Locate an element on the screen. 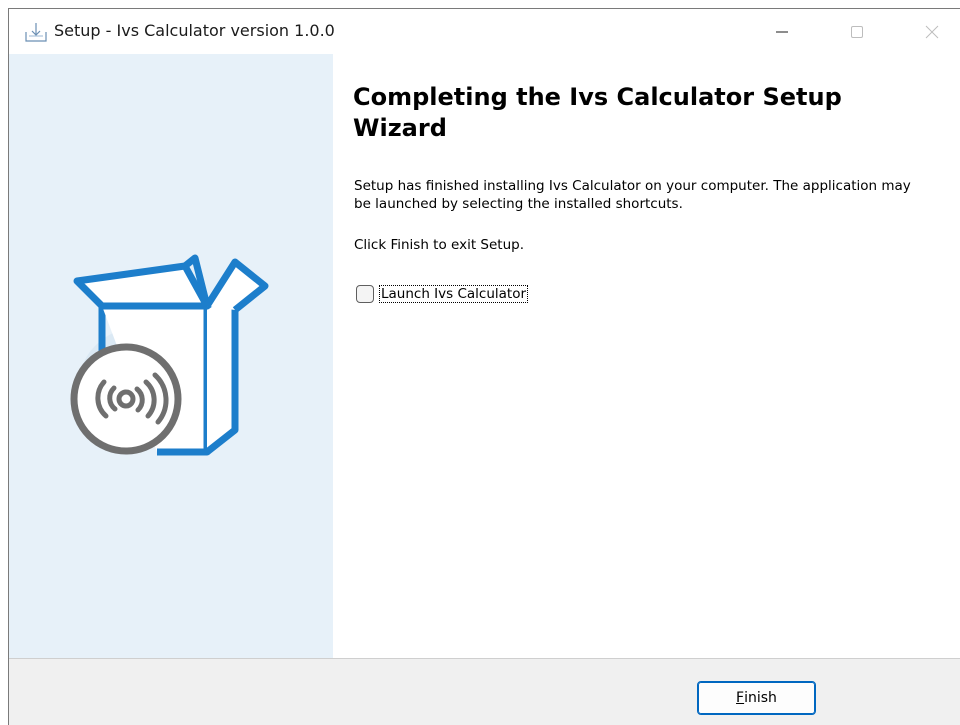  close-button is located at coordinates (932, 31).